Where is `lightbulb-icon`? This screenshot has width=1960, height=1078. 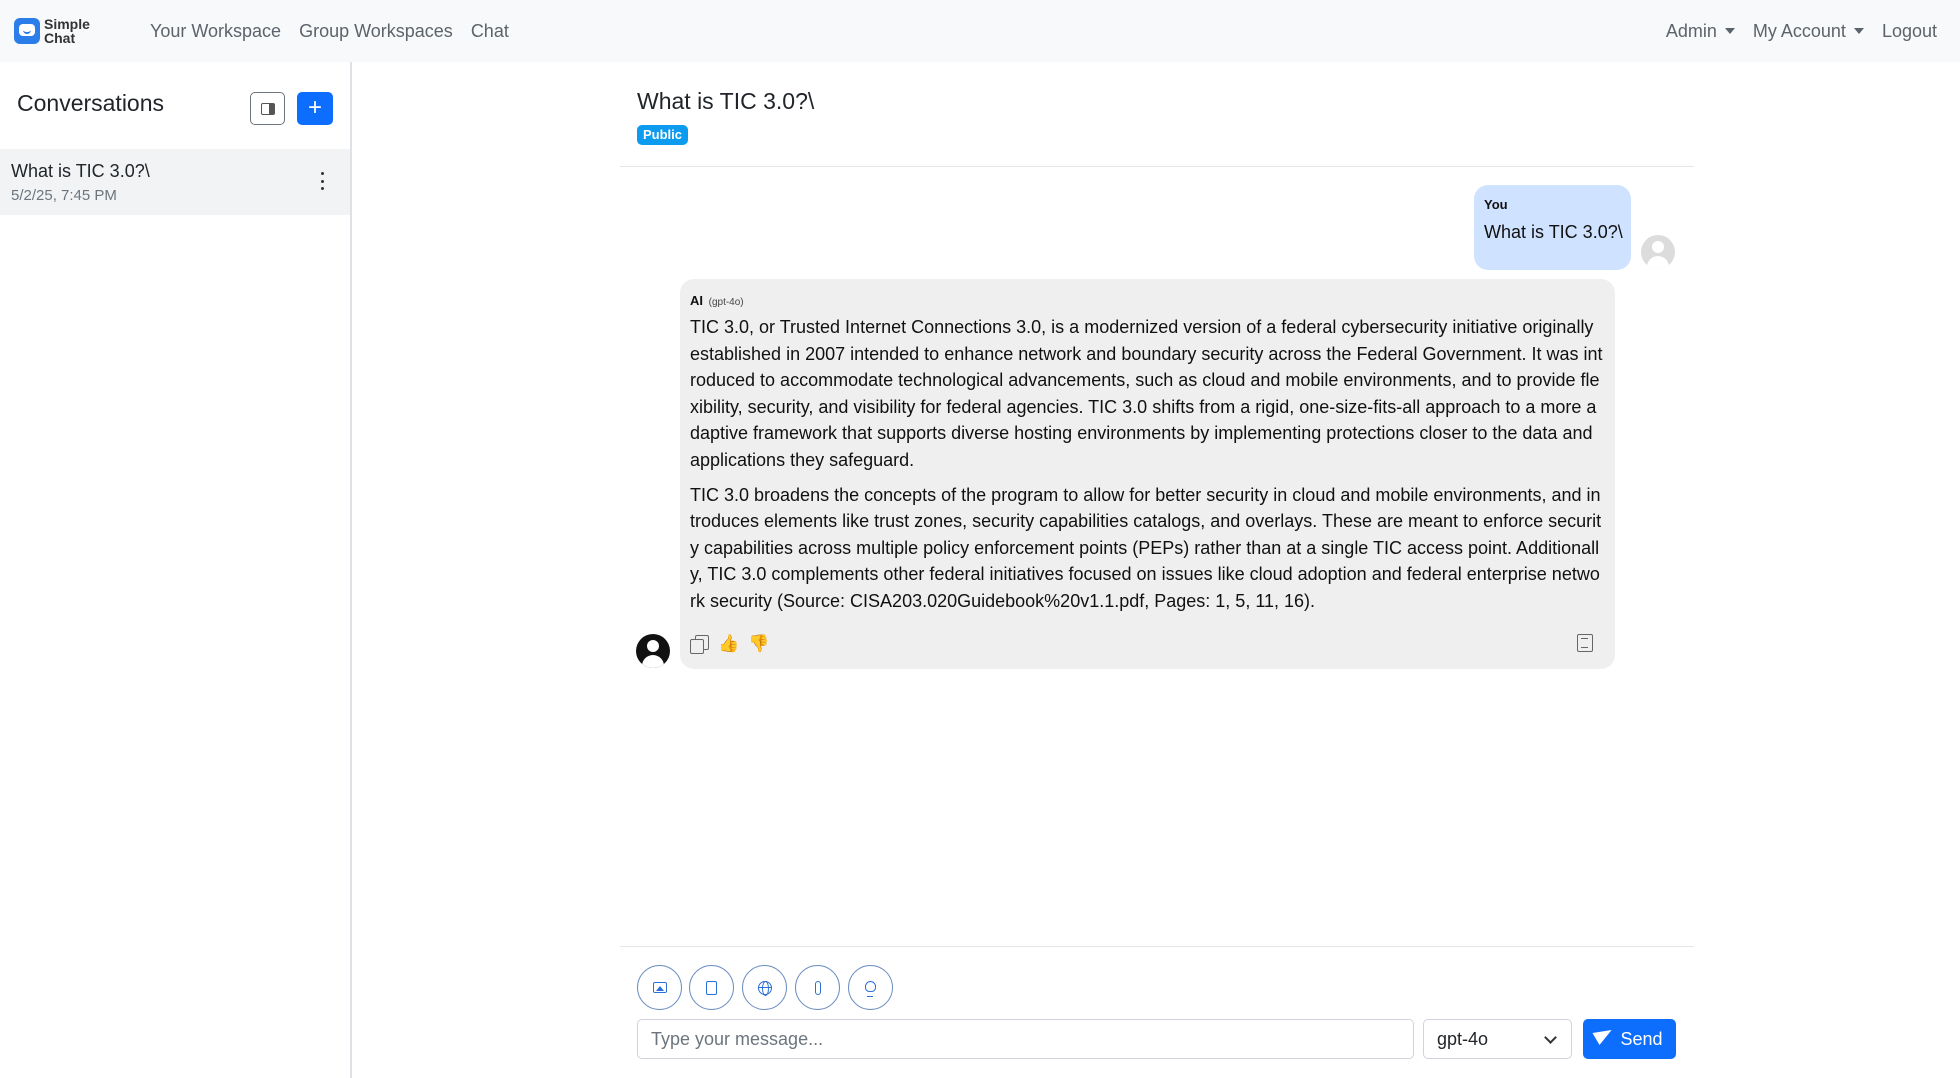
lightbulb-icon is located at coordinates (870, 988).